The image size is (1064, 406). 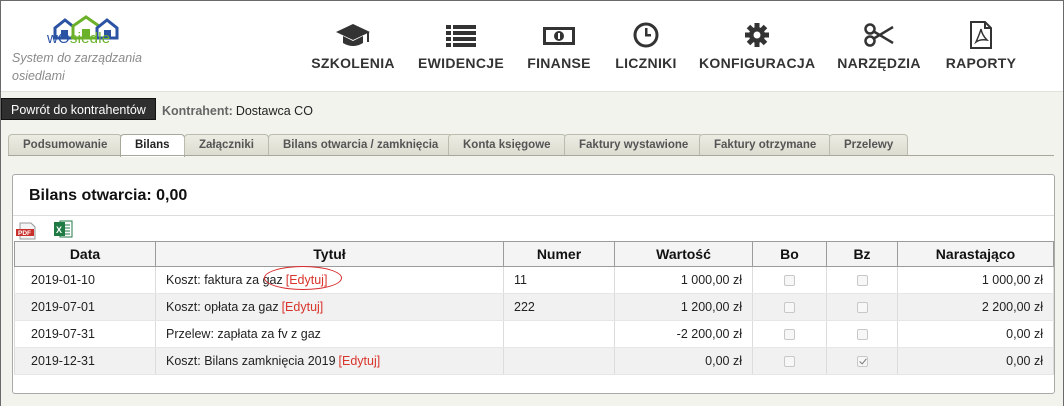 I want to click on cell-title: Przelew: zapłata za fv z gaz, so click(x=329, y=334).